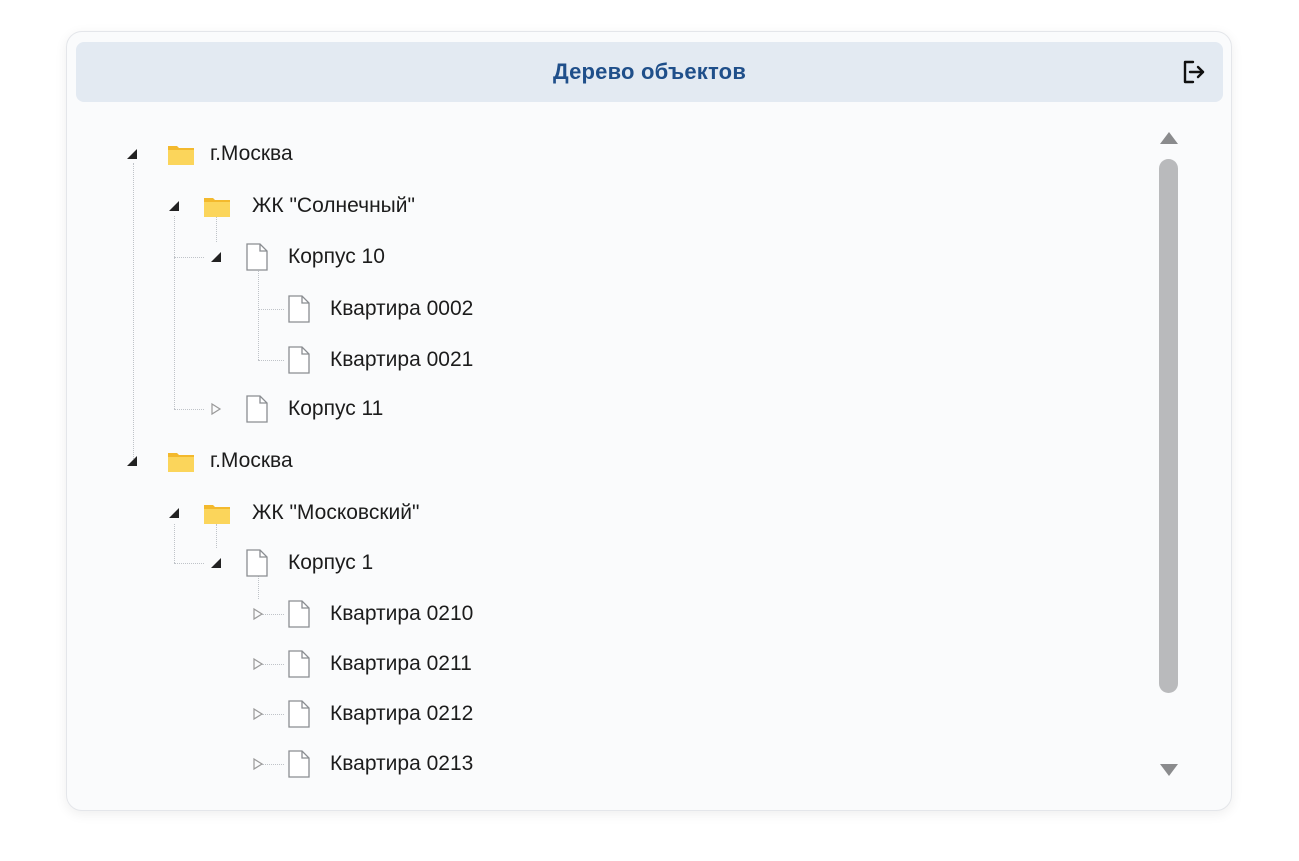 Image resolution: width=1299 pixels, height=861 pixels. I want to click on exit-button, so click(1193, 72).